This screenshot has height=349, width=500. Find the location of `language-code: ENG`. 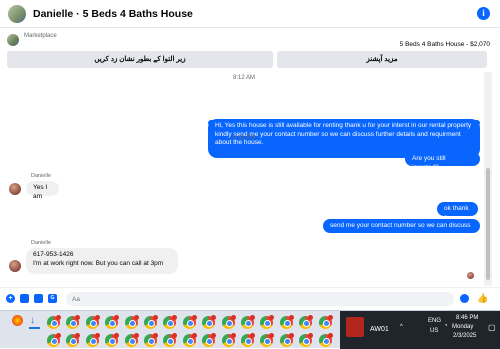

language-code: ENG is located at coordinates (434, 321).